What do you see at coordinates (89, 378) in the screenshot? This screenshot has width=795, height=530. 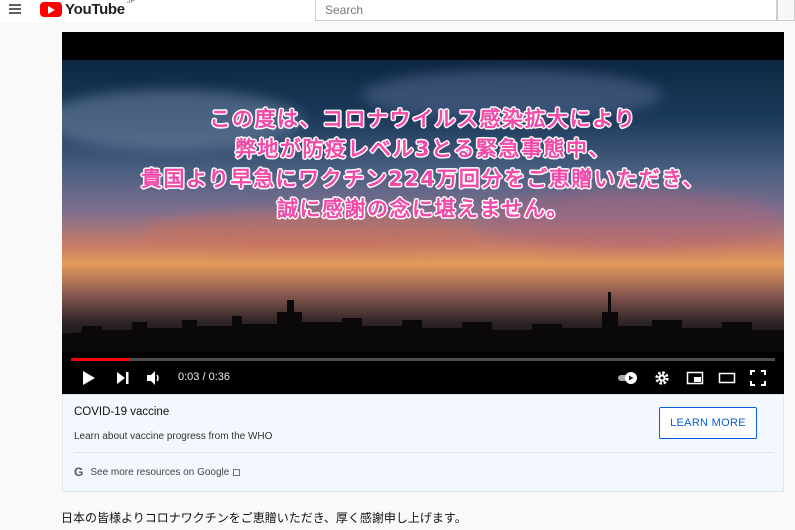 I see `play-icon` at bounding box center [89, 378].